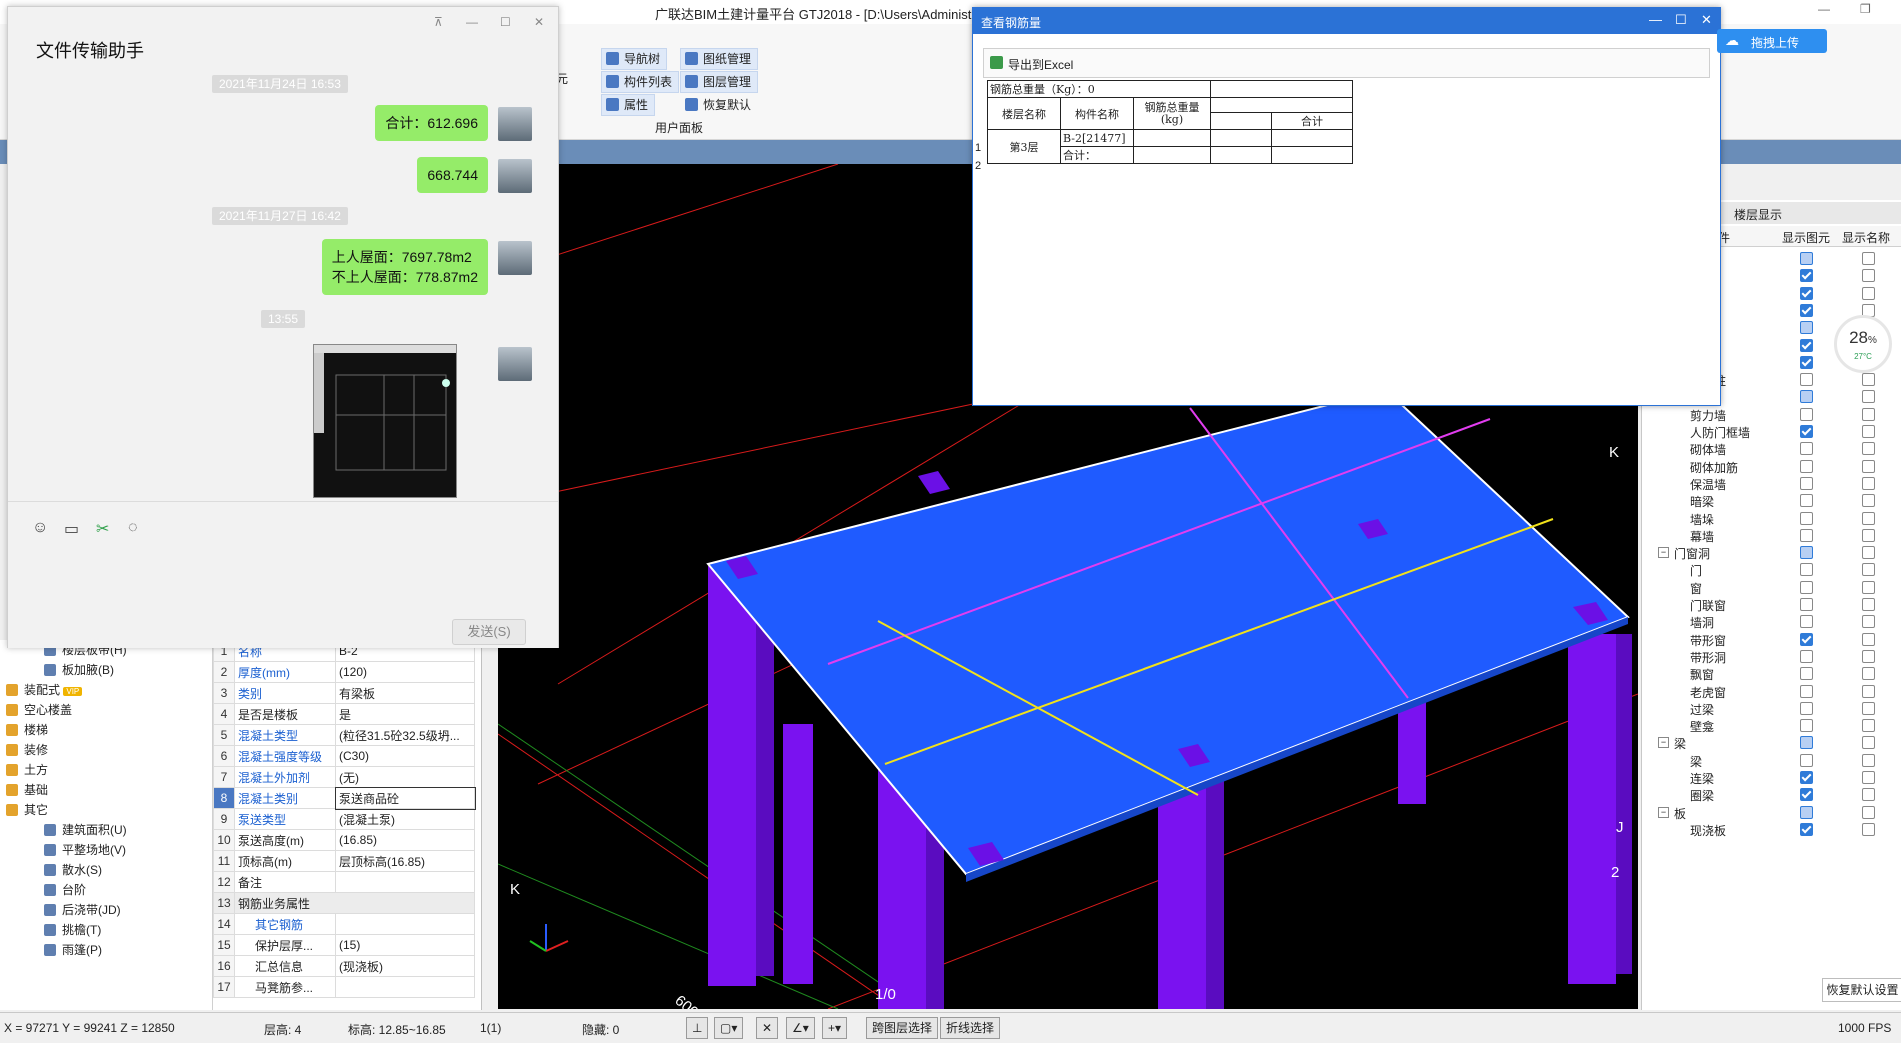 The width and height of the screenshot is (1901, 1043). I want to click on nav-item-foundation: 基础, so click(27, 790).